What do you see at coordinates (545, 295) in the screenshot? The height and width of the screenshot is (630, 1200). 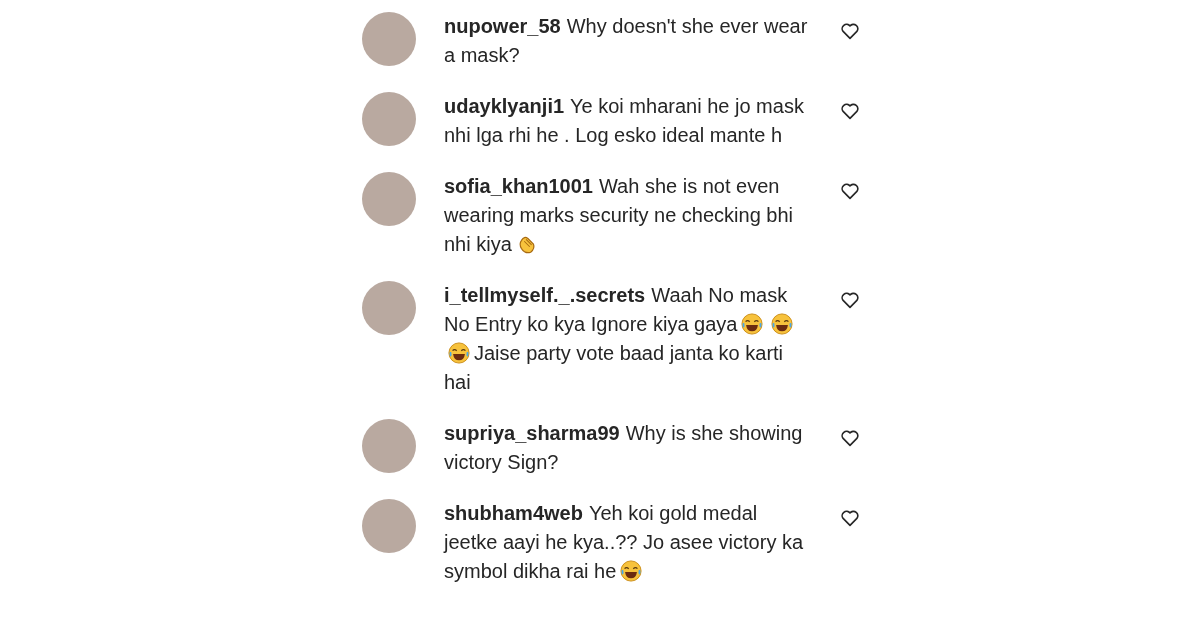 I see `username-link: i_tellmyself._.secrets` at bounding box center [545, 295].